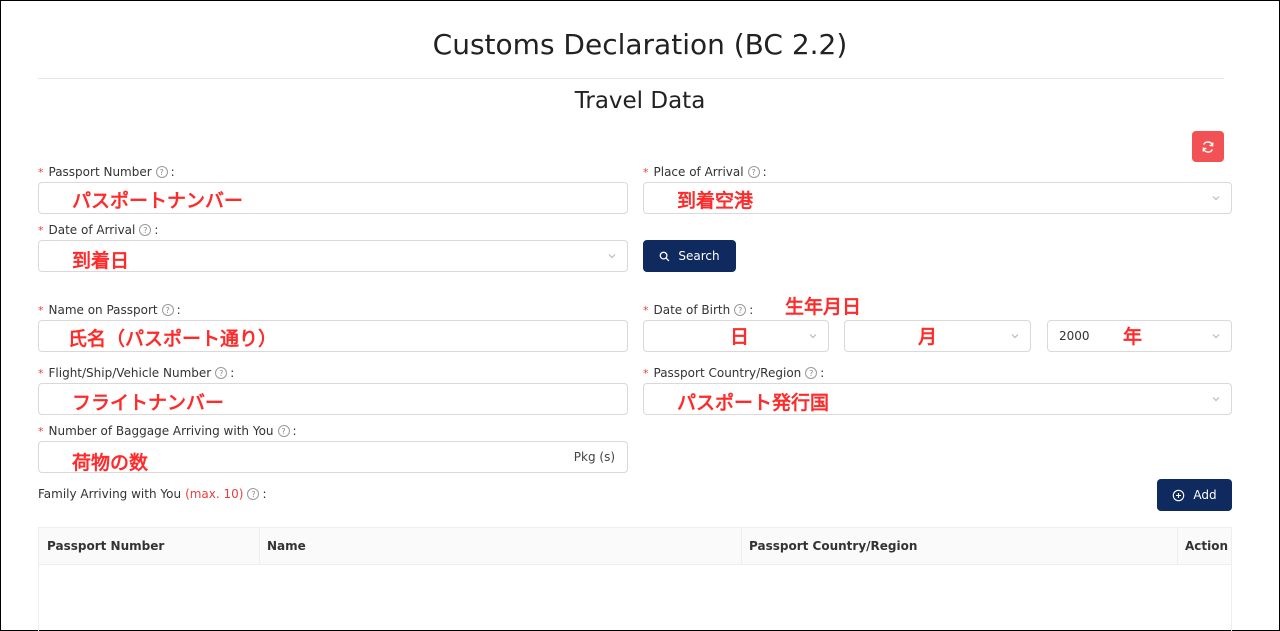 The image size is (1280, 631). What do you see at coordinates (753, 403) in the screenshot?
I see `passport-country-annotation: パスポート発行国` at bounding box center [753, 403].